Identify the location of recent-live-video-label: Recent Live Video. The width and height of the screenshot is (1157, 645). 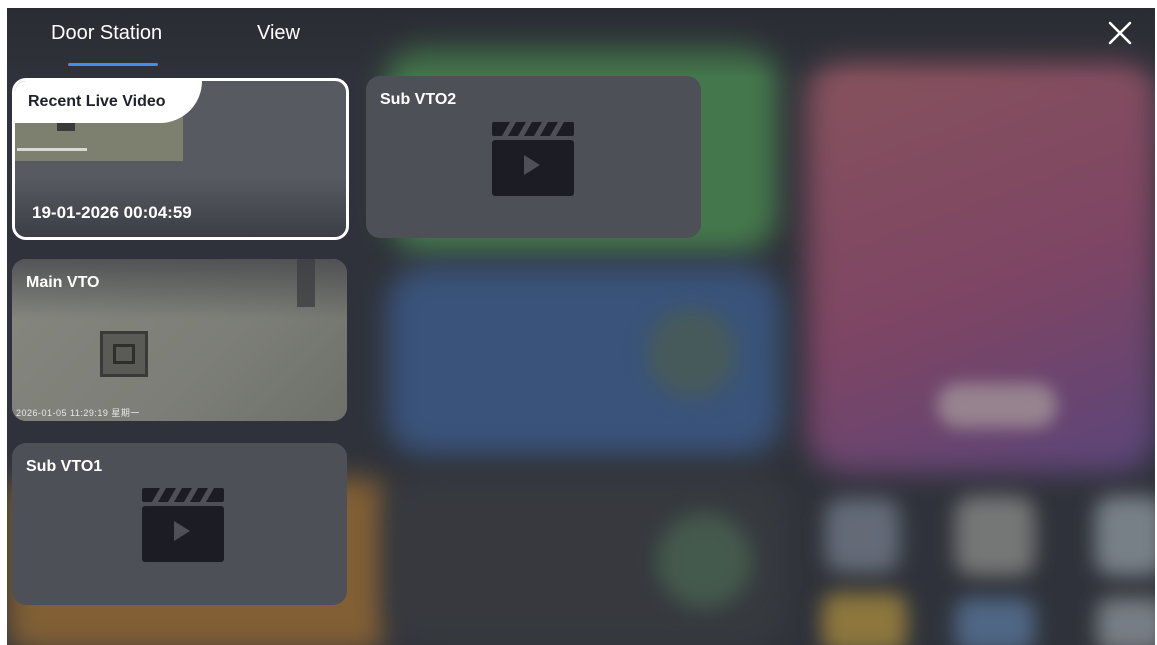
(108, 102).